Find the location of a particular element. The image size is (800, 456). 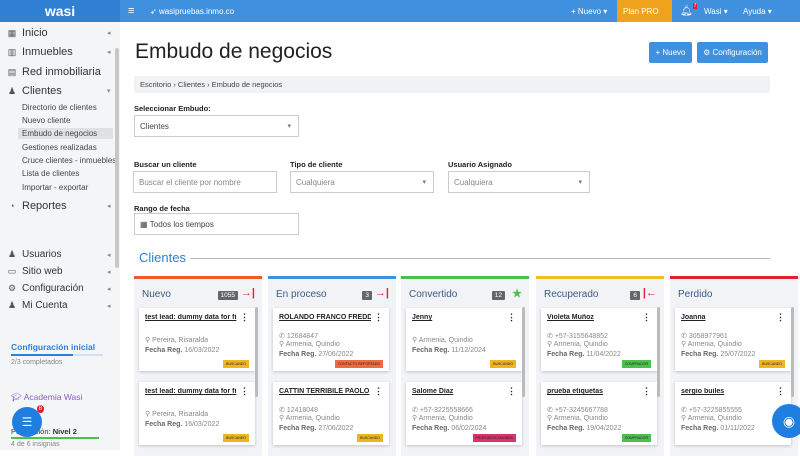

client-name: CATTIN TERRIBILE PAOLO is located at coordinates (325, 391).